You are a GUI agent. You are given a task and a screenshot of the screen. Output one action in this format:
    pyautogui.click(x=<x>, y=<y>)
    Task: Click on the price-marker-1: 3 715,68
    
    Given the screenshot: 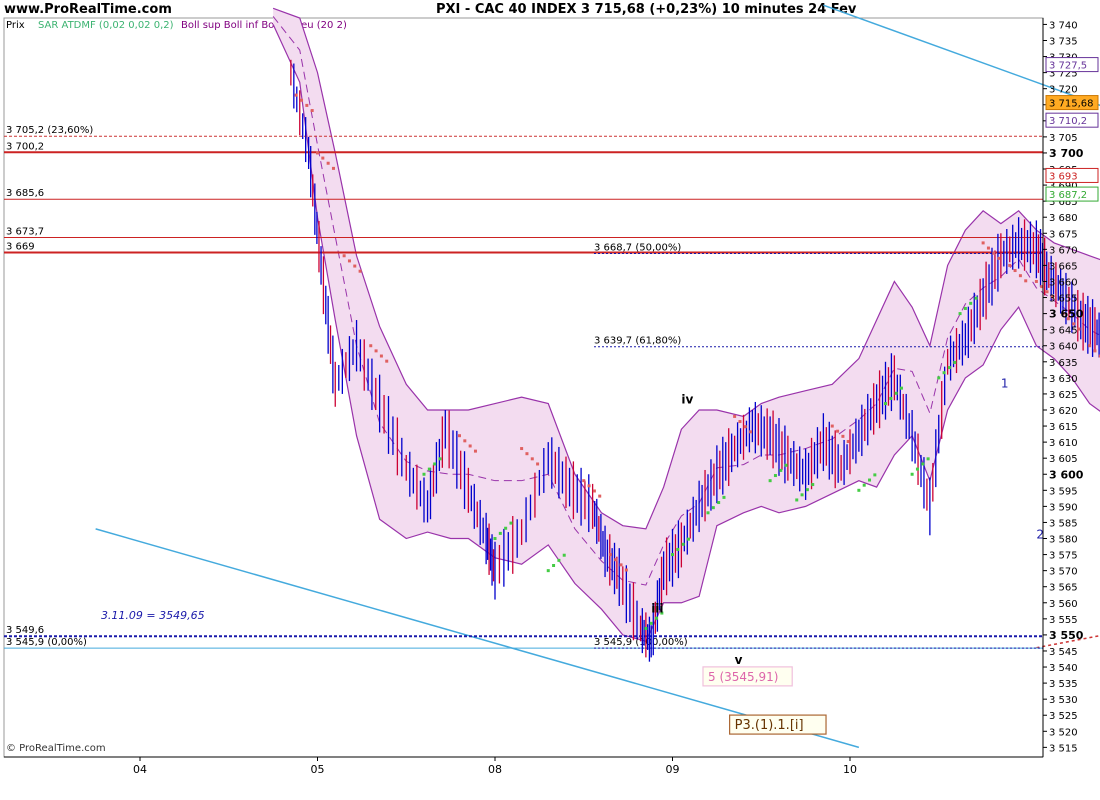 What is the action you would take?
    pyautogui.click(x=1071, y=104)
    